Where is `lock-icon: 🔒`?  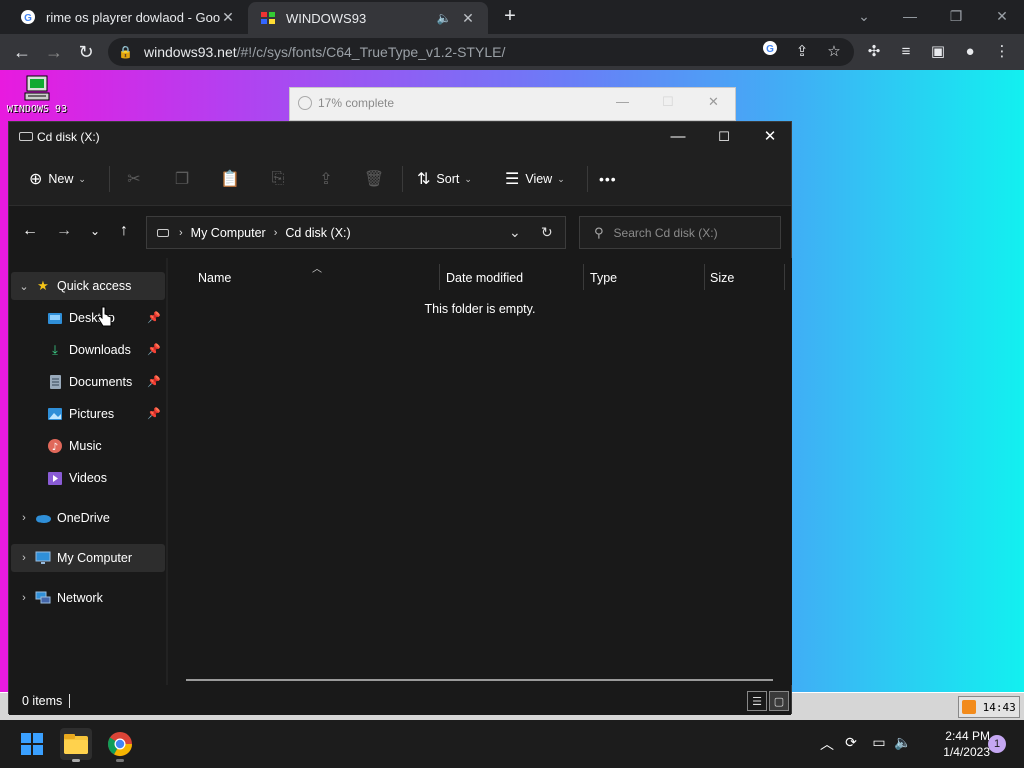
lock-icon: 🔒 is located at coordinates (126, 52).